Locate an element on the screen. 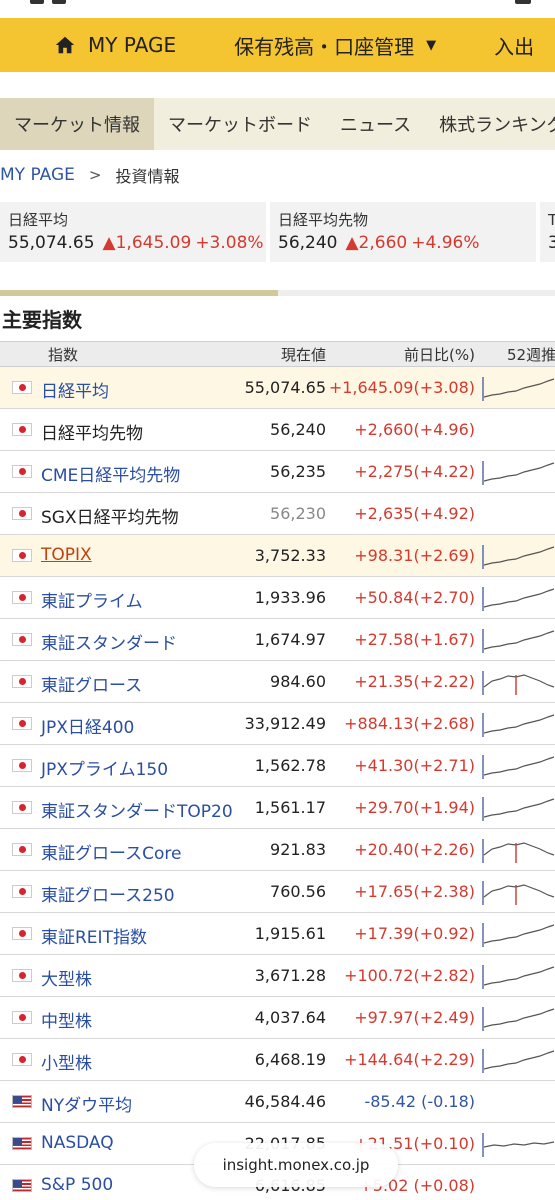 The height and width of the screenshot is (1200, 555). breadcrumb-mypage-link: MY PAGE is located at coordinates (37, 175).